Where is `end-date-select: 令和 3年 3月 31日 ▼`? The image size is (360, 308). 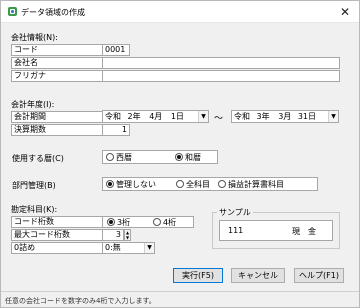
end-date-select: 令和 3年 3月 31日 ▼ is located at coordinates (285, 116).